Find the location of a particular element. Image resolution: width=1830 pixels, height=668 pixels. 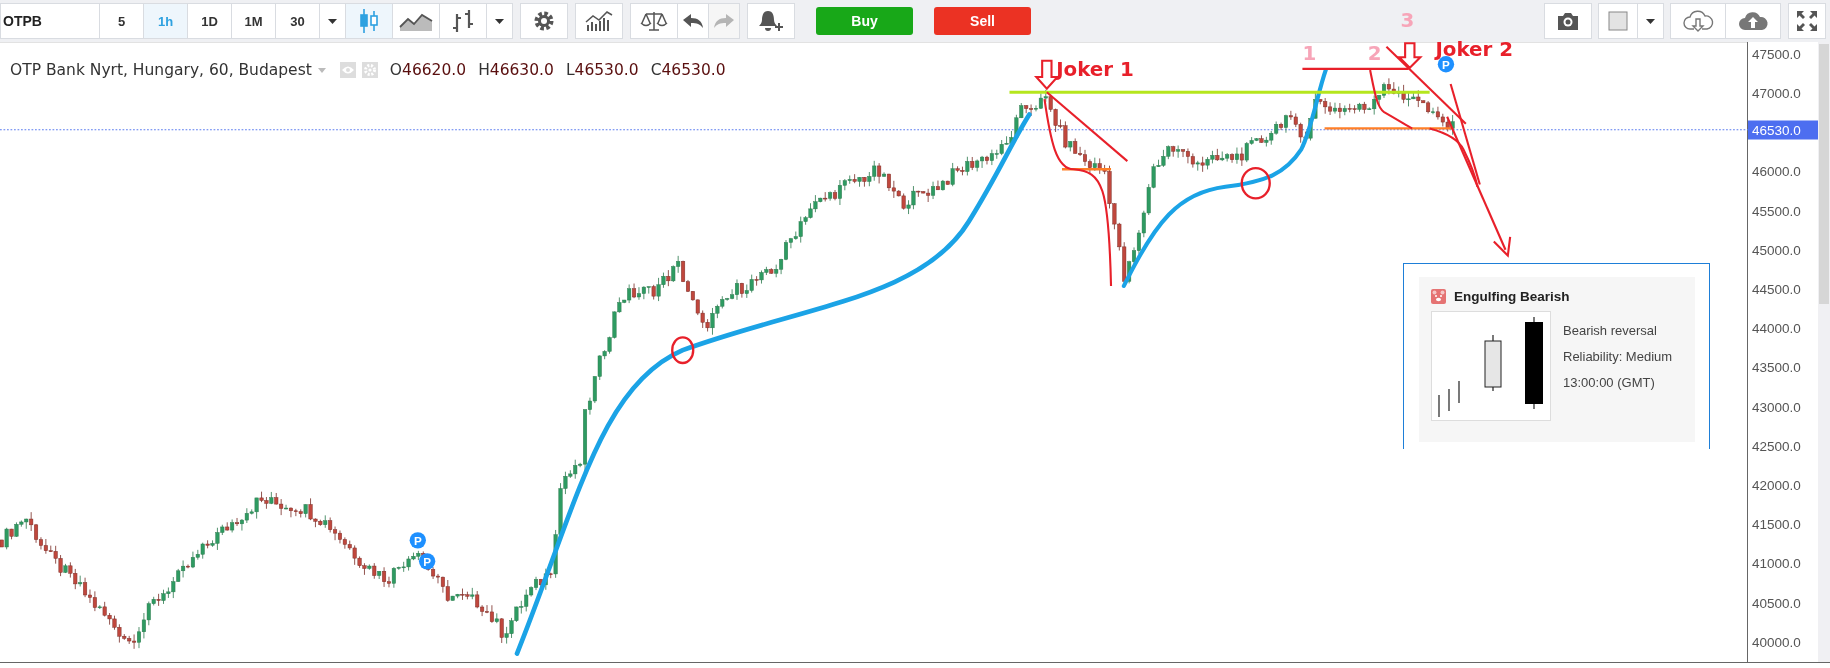

price-tick-label: 42500.0 is located at coordinates (1776, 446).